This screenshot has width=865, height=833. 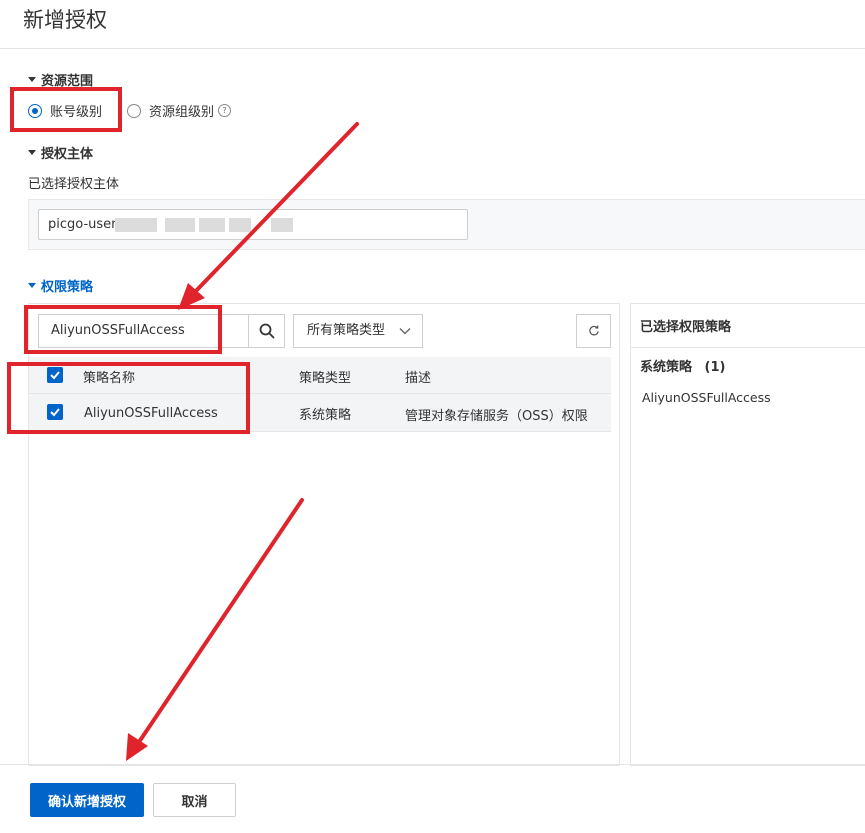 I want to click on policy-search-input: AliyunOSSFullAccess, so click(x=143, y=331).